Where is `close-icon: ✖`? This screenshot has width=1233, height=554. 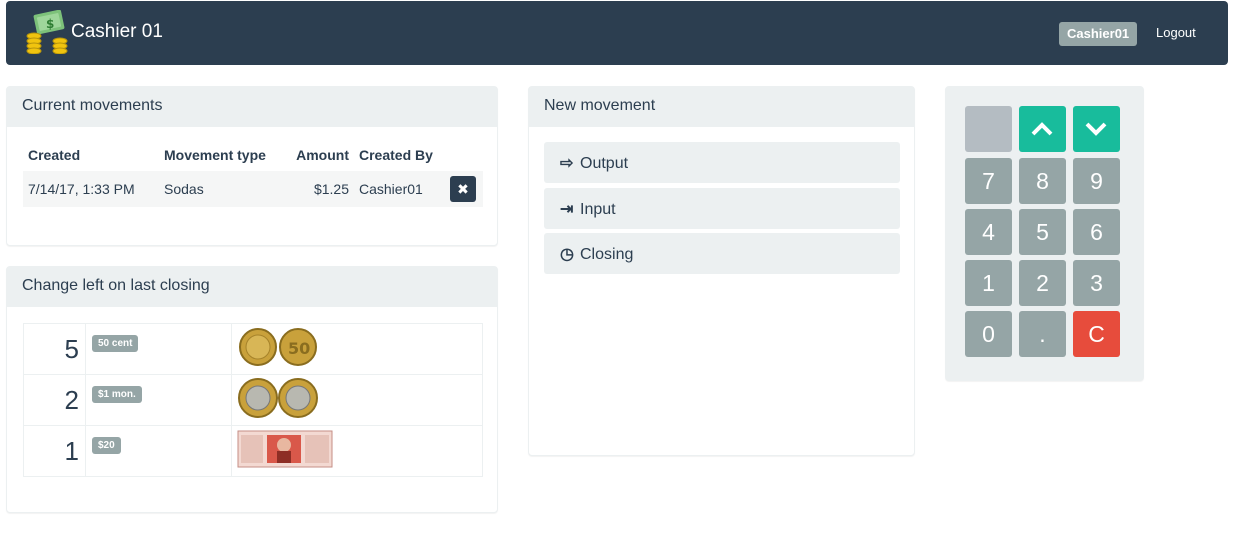 close-icon: ✖ is located at coordinates (463, 189).